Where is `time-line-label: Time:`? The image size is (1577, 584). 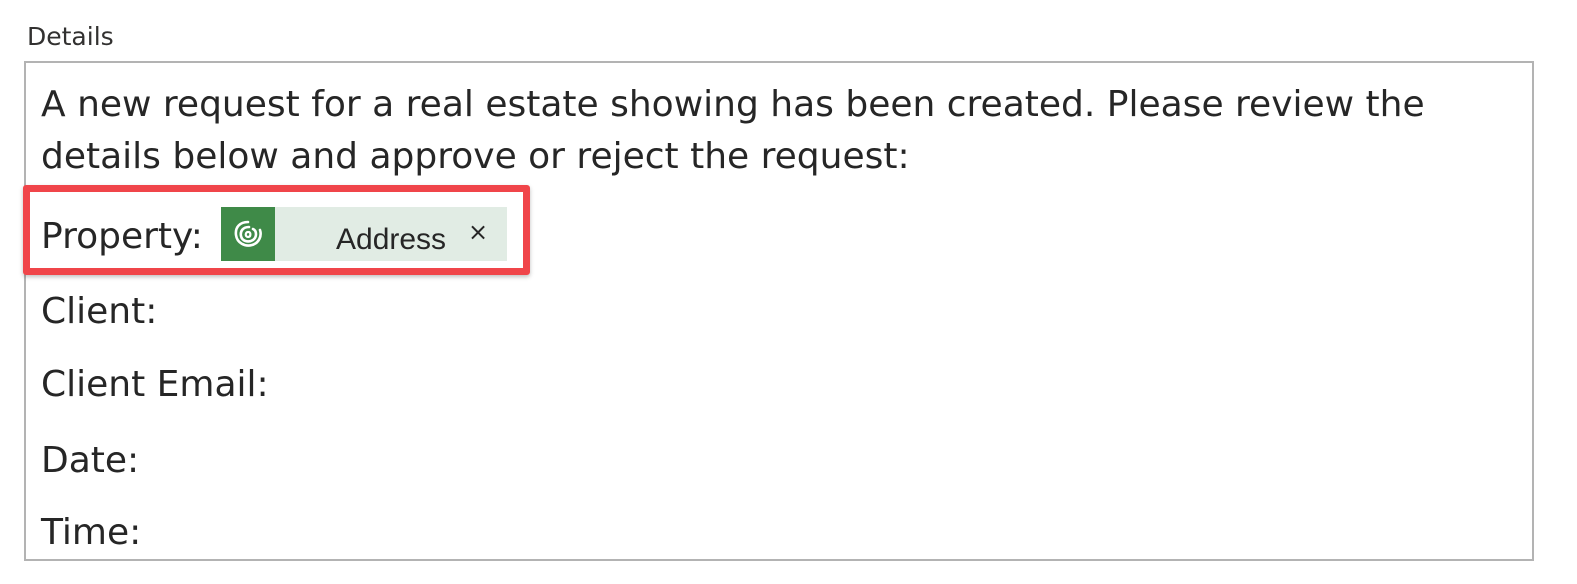
time-line-label: Time: is located at coordinates (91, 532).